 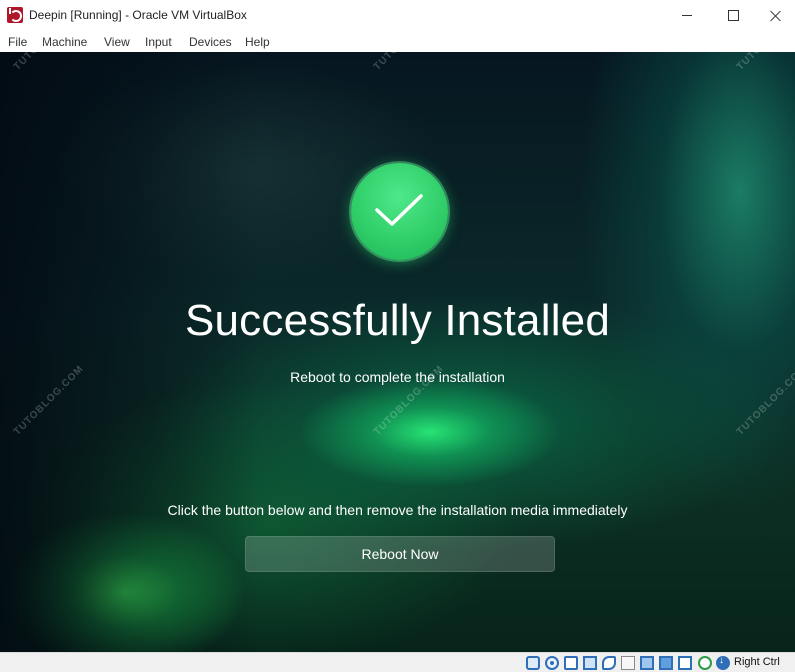 I want to click on network-icon, so click(x=590, y=663).